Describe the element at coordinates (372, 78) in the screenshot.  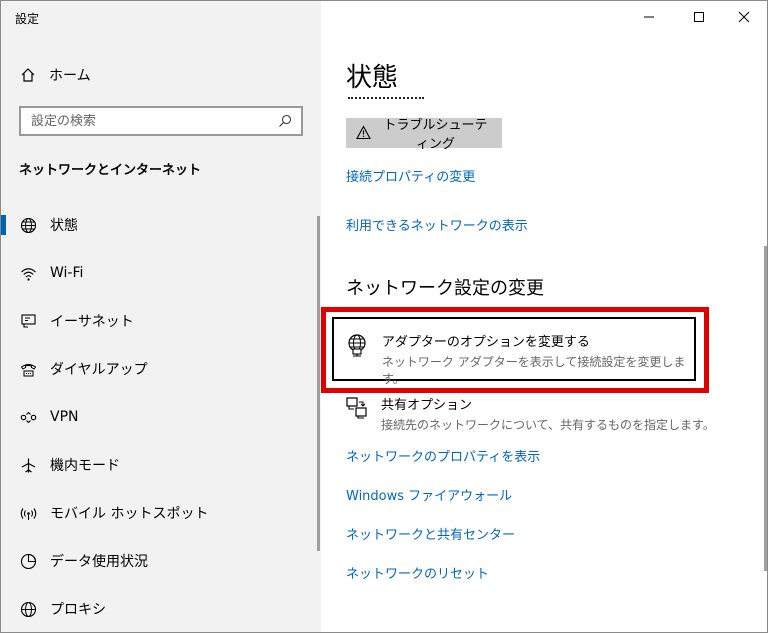
I see `page-title: 状態` at that location.